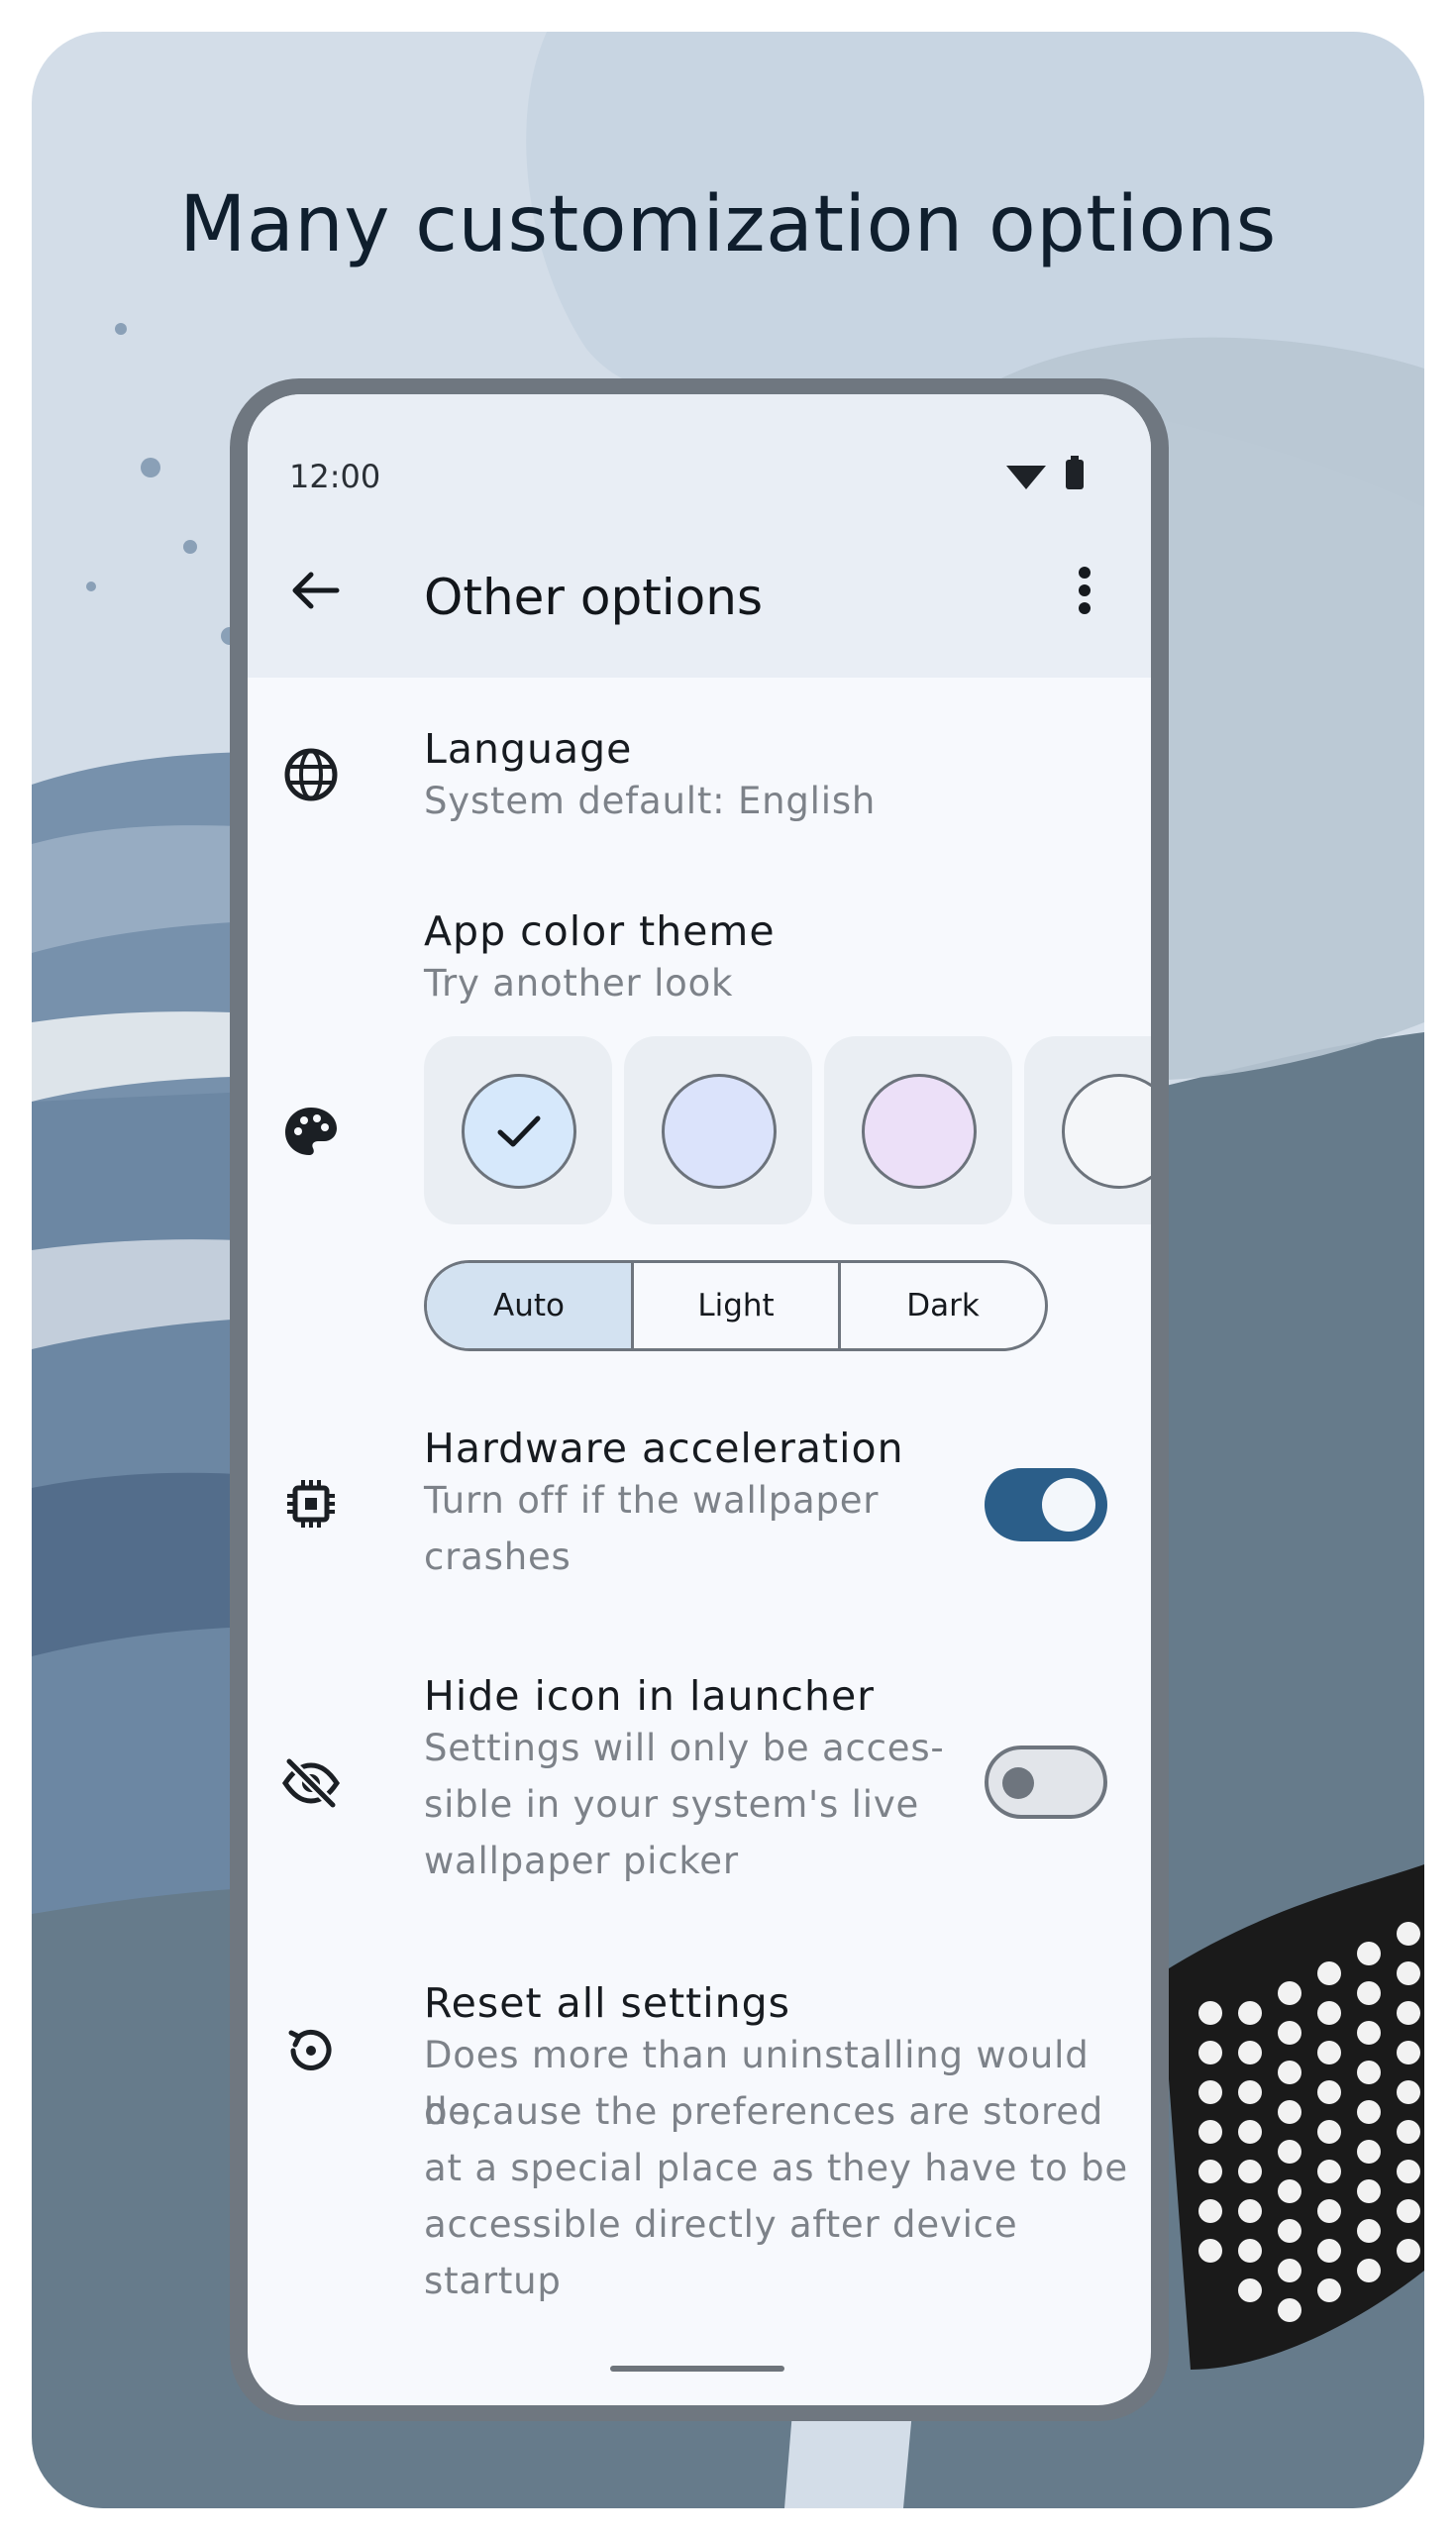 This screenshot has height=2540, width=1456. I want to click on theme-mode-selector: Auto Light Dark, so click(736, 1305).